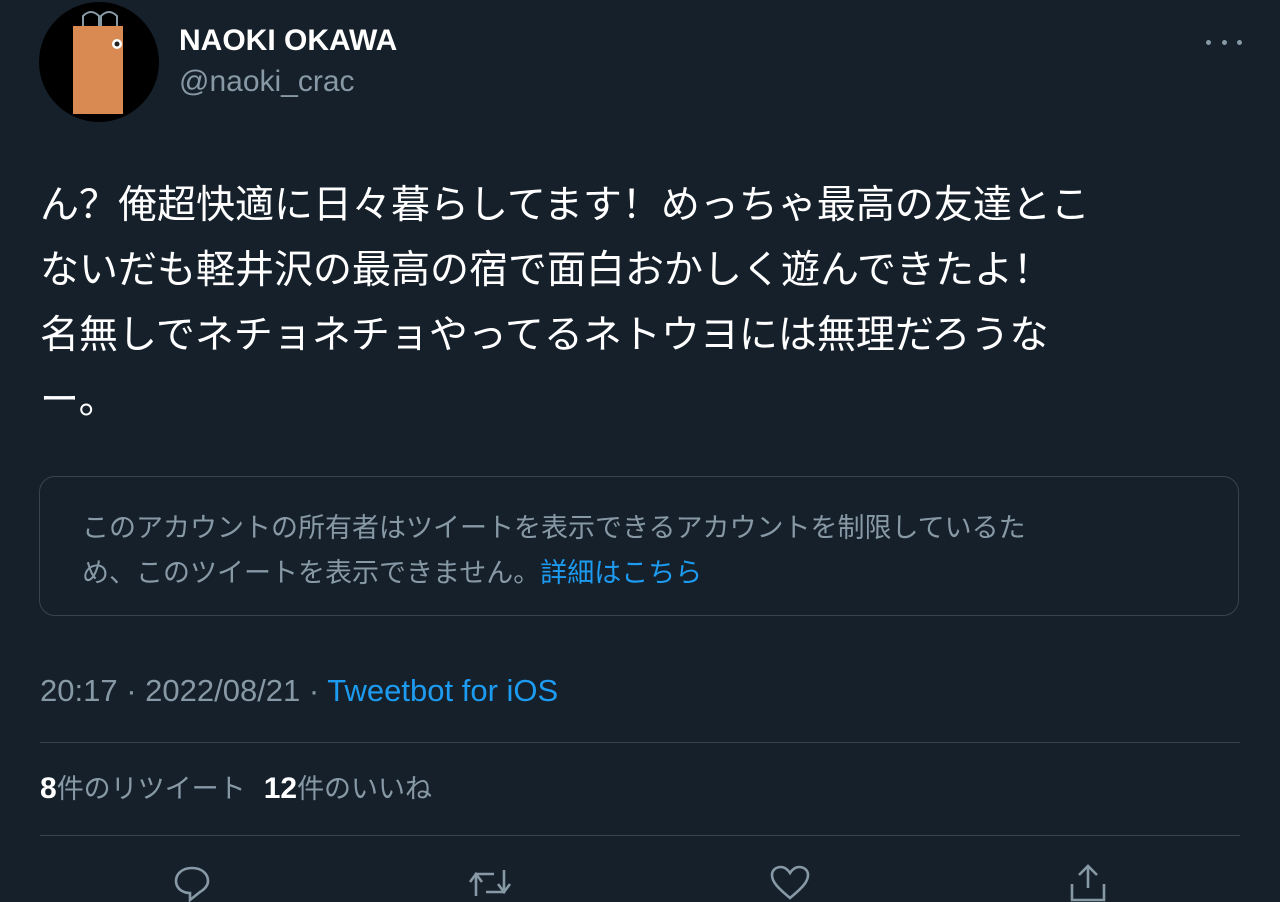  Describe the element at coordinates (151, 789) in the screenshot. I see `retweets-label: 件のリツイート` at that location.